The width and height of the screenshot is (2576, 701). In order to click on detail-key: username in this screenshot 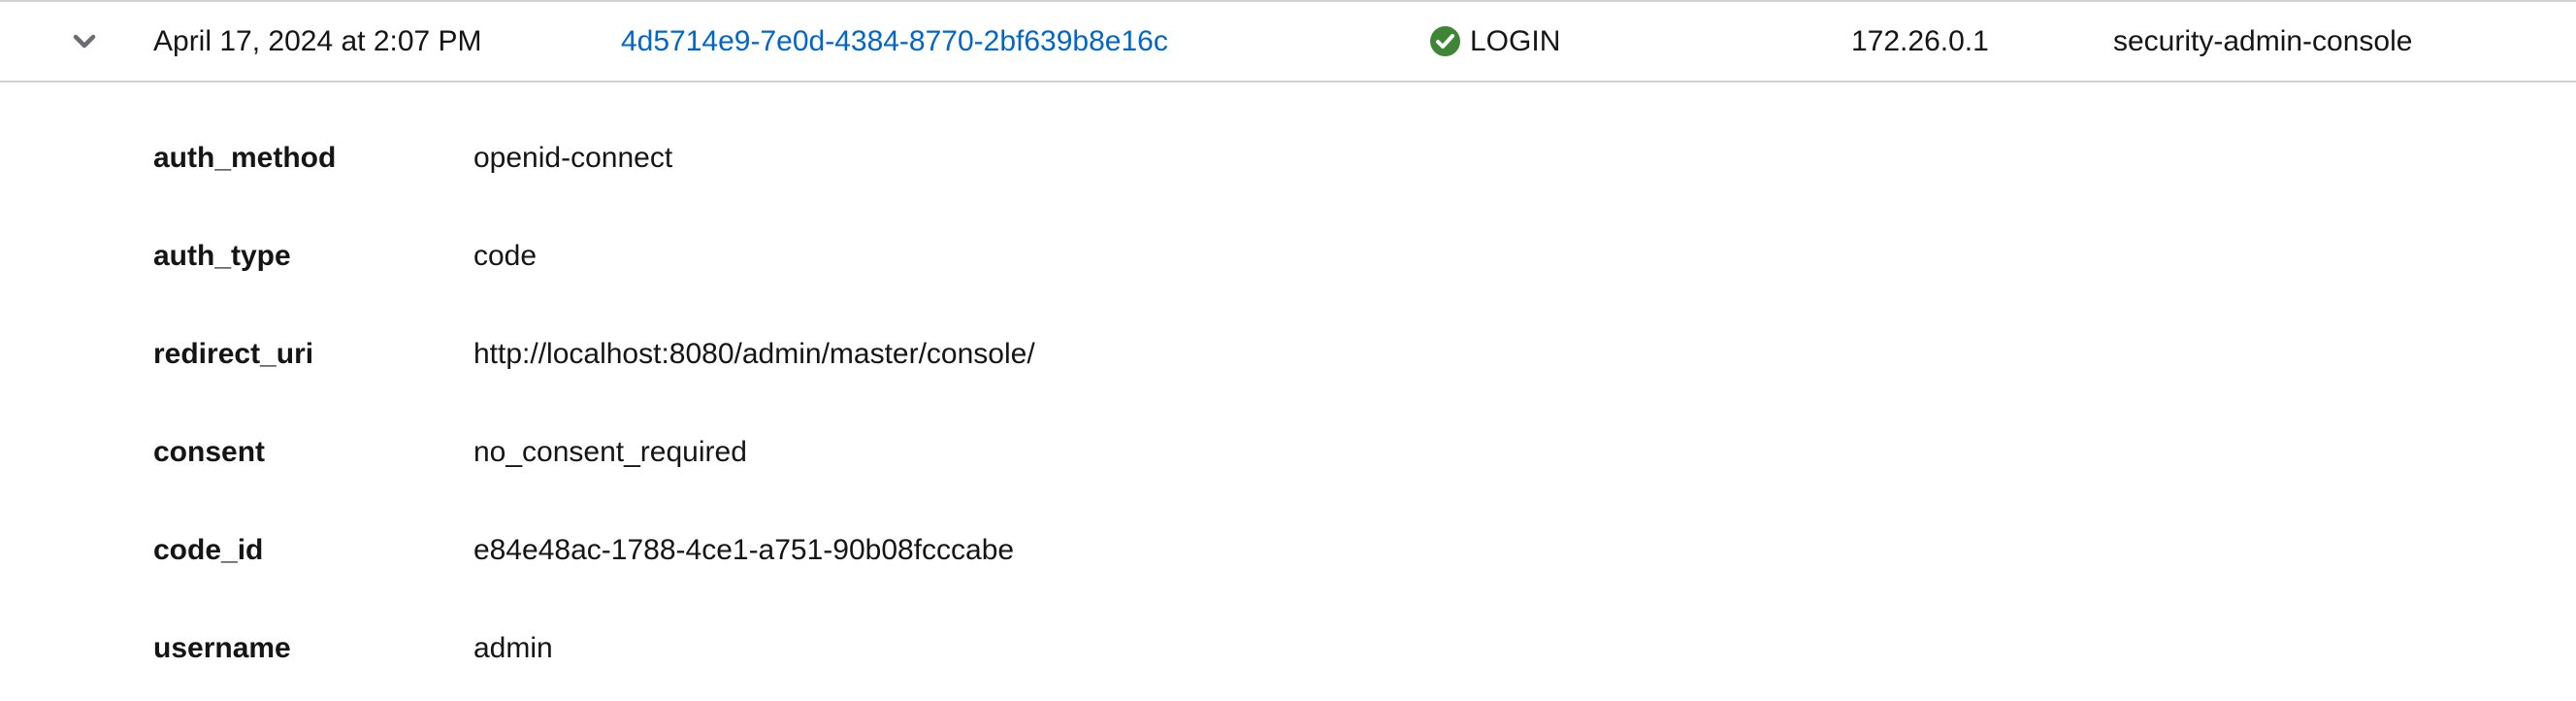, I will do `click(222, 648)`.